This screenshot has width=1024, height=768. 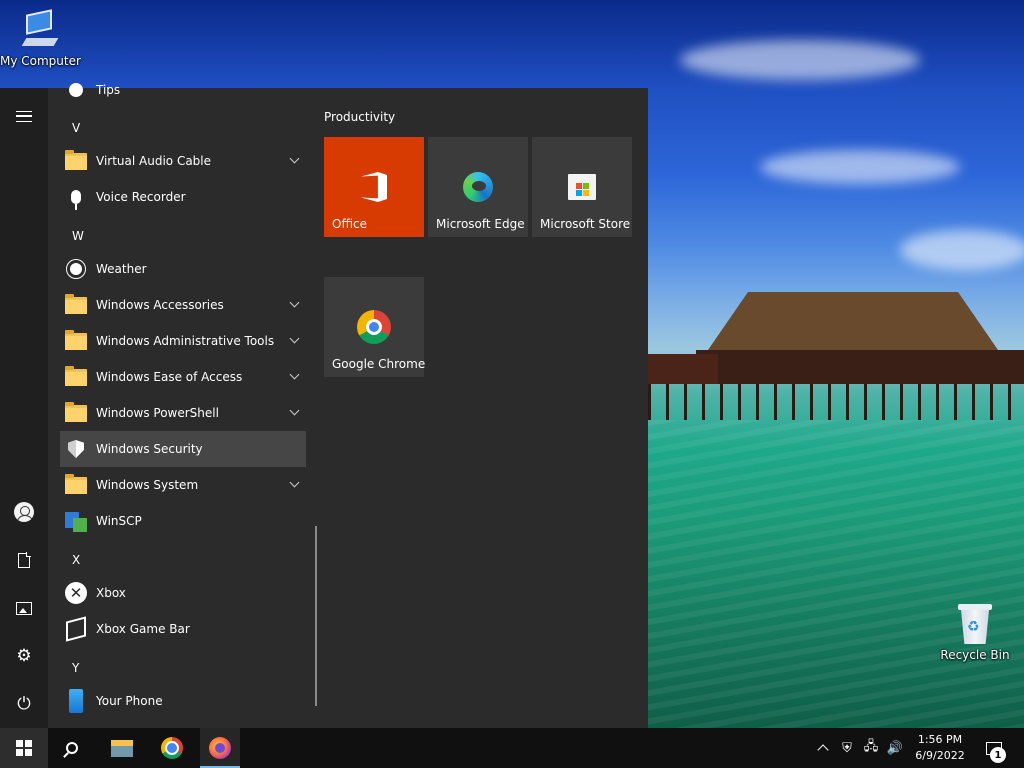 I want to click on tray-security: ⛨, so click(x=847, y=748).